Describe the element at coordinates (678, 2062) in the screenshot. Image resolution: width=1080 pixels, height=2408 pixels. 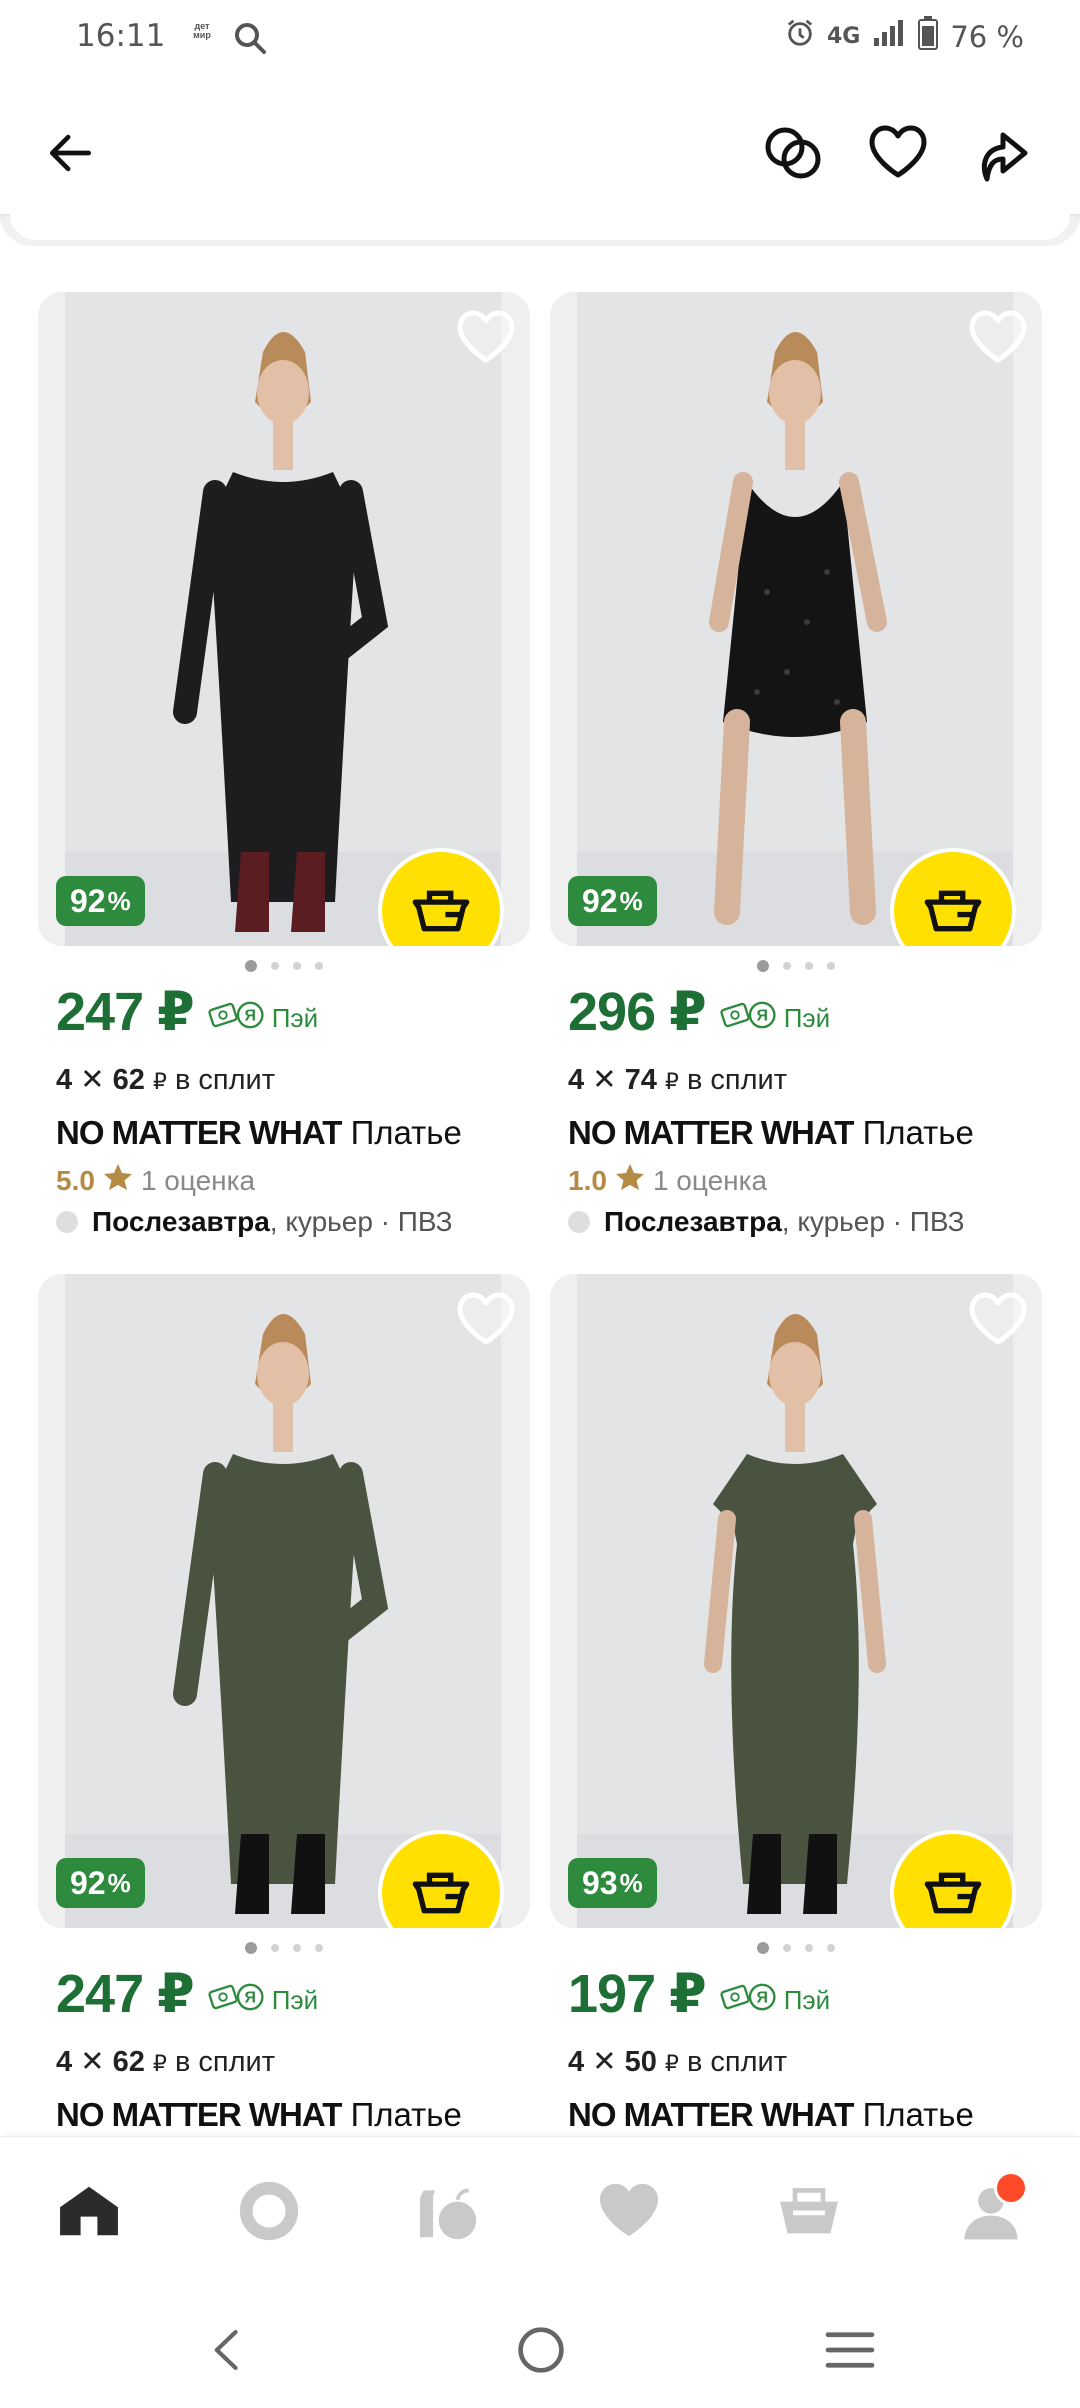
I see `split-payment: 4 ✕ 50 ₽ в сплит` at that location.